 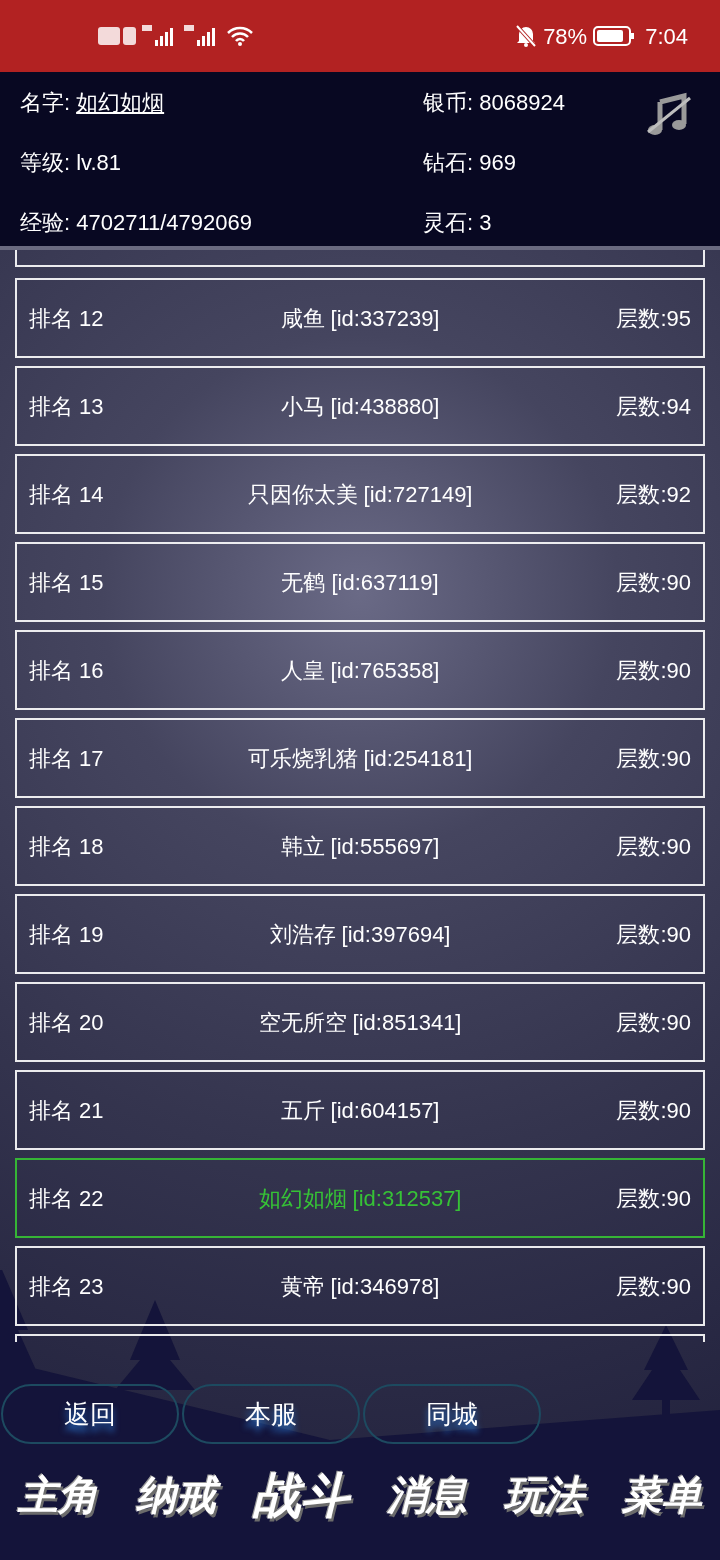 What do you see at coordinates (544, 1495) in the screenshot?
I see `nav-button: 玩法` at bounding box center [544, 1495].